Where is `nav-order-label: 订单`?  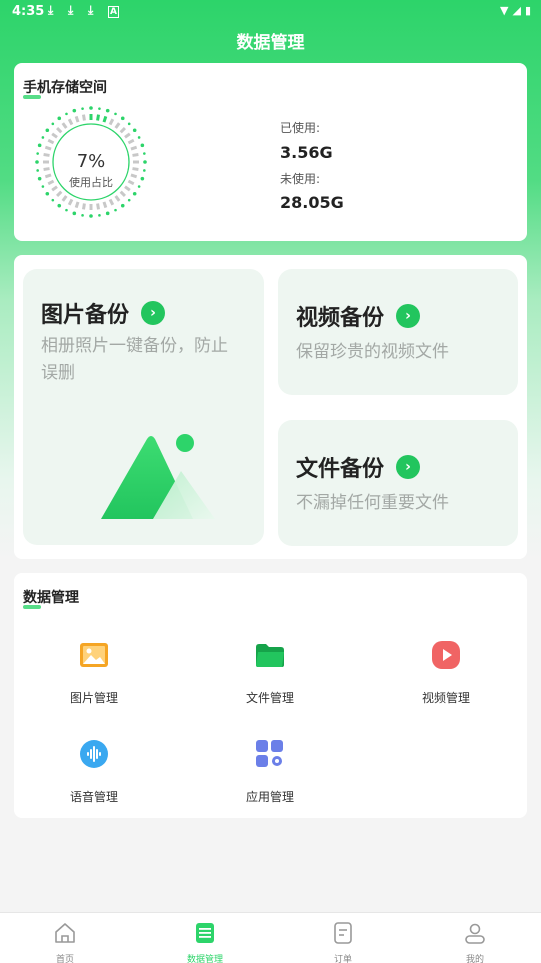 nav-order-label: 订单 is located at coordinates (342, 959).